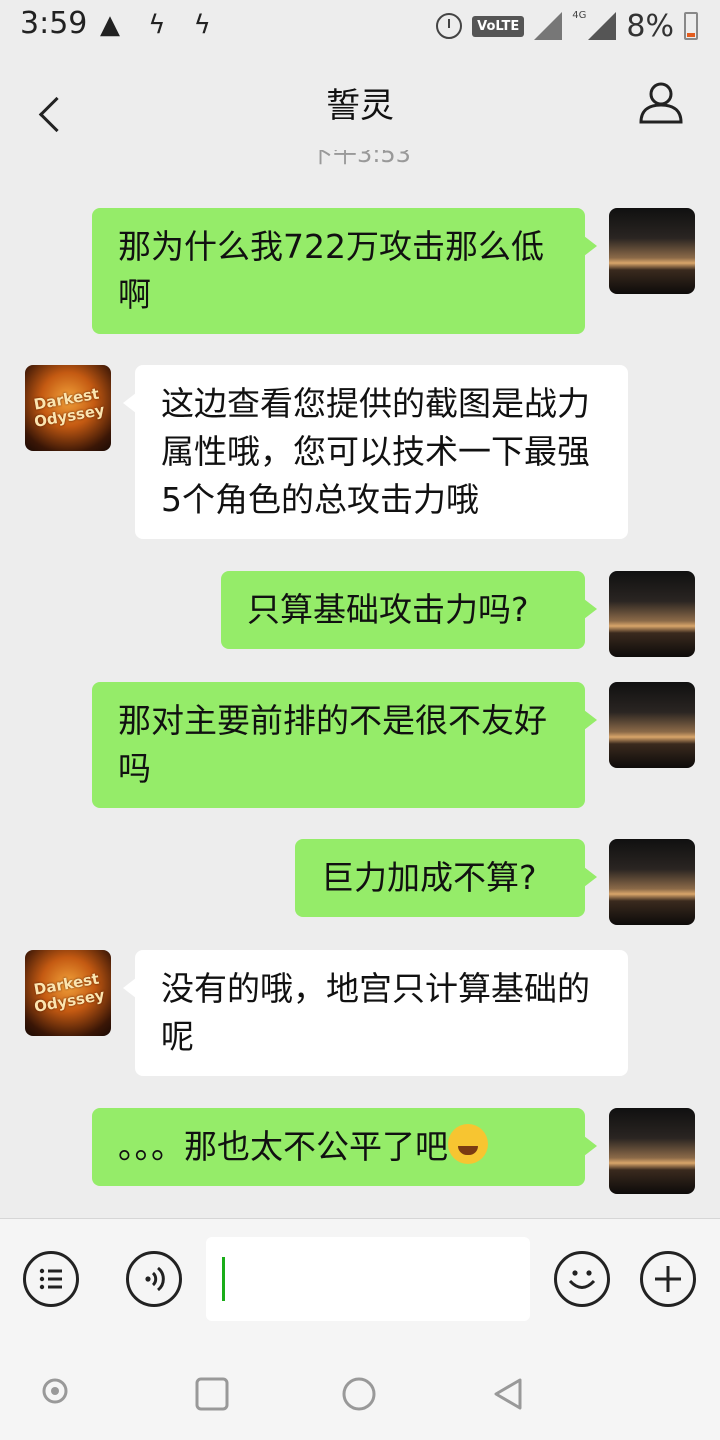 This screenshot has width=720, height=1440. I want to click on back-nav-icon, so click(508, 1394).